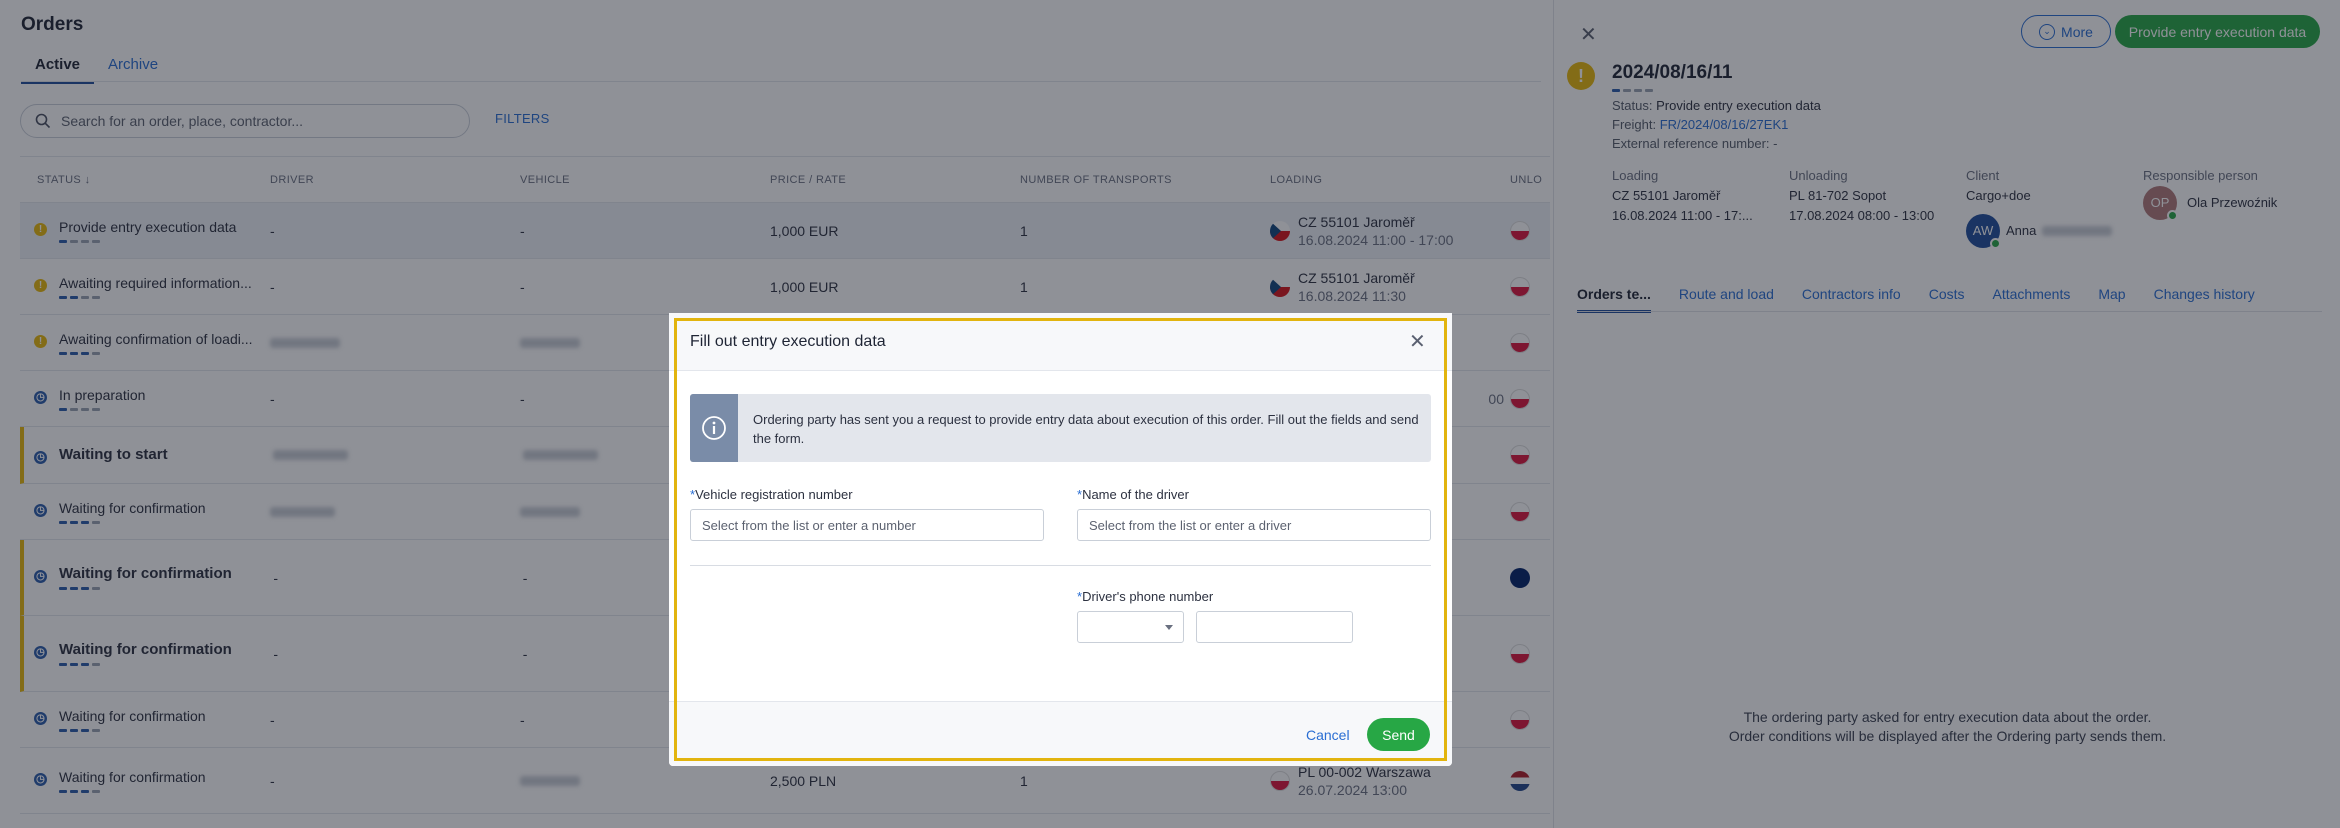 This screenshot has height=828, width=2340. Describe the element at coordinates (771, 494) in the screenshot. I see `vehicle-label: *Vehicle registration number` at that location.